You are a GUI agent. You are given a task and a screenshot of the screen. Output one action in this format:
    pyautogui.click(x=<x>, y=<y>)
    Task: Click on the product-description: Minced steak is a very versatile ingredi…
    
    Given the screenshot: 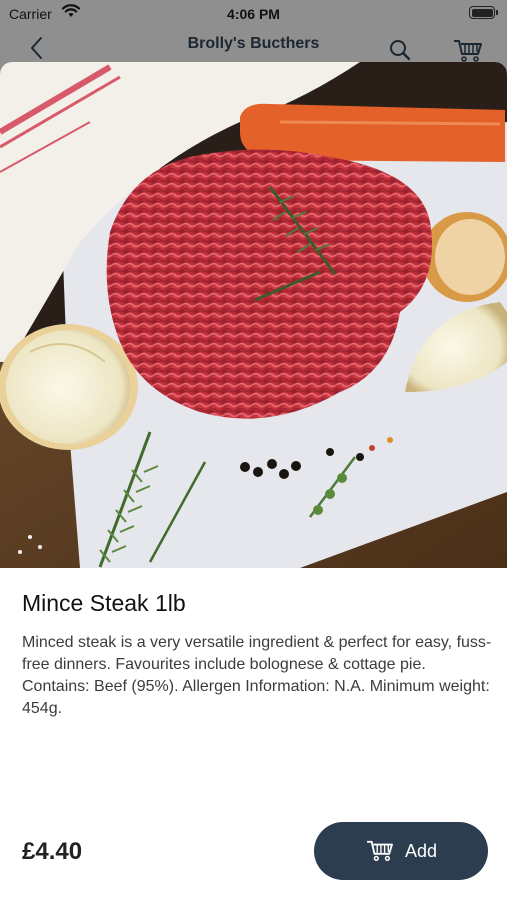 What is the action you would take?
    pyautogui.click(x=257, y=675)
    